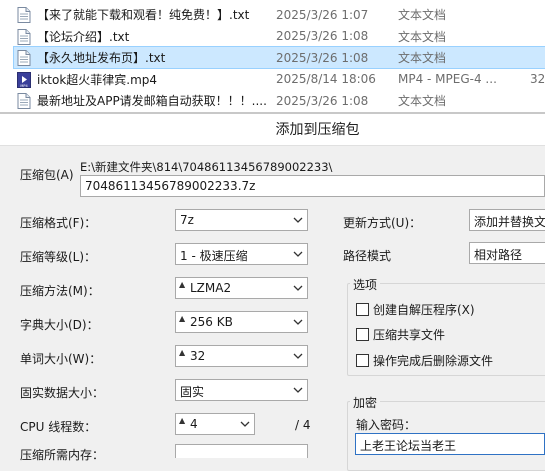  Describe the element at coordinates (62, 455) in the screenshot. I see `memory-label: 压缩所需内存：` at that location.